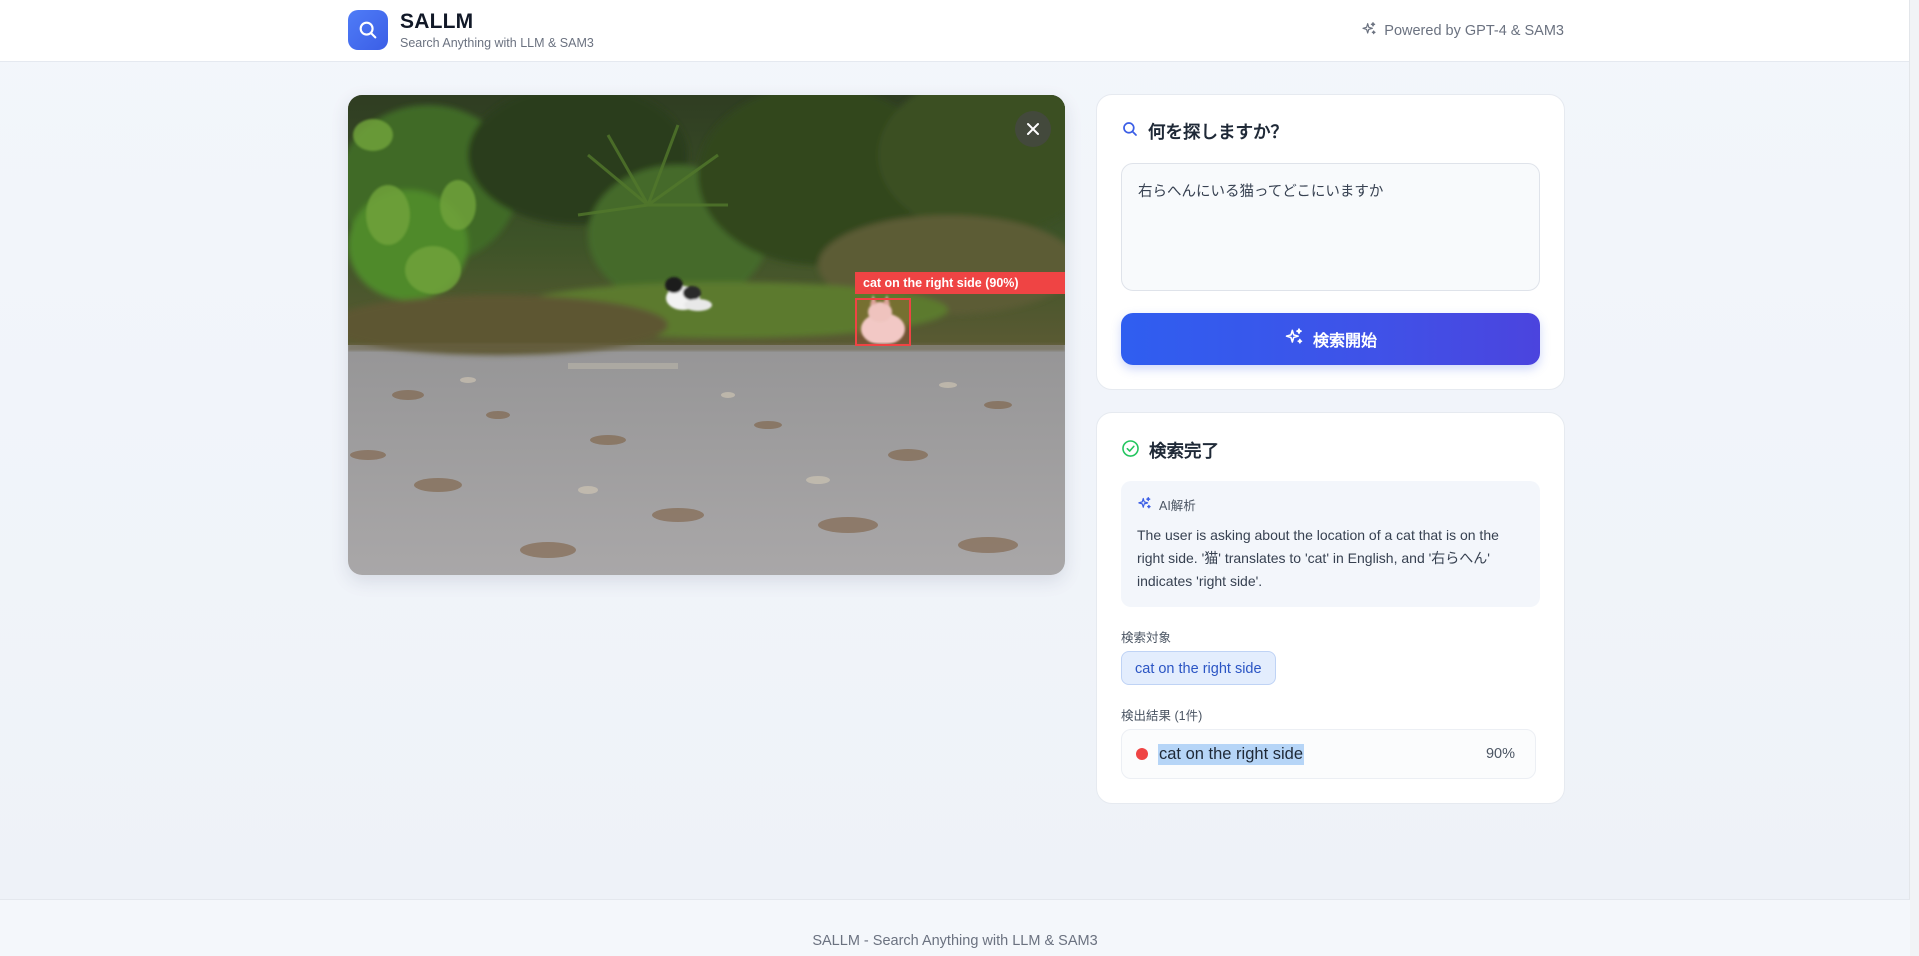 This screenshot has height=956, width=1919. What do you see at coordinates (1218, 132) in the screenshot?
I see `search-title-text: 何を探しますか？` at bounding box center [1218, 132].